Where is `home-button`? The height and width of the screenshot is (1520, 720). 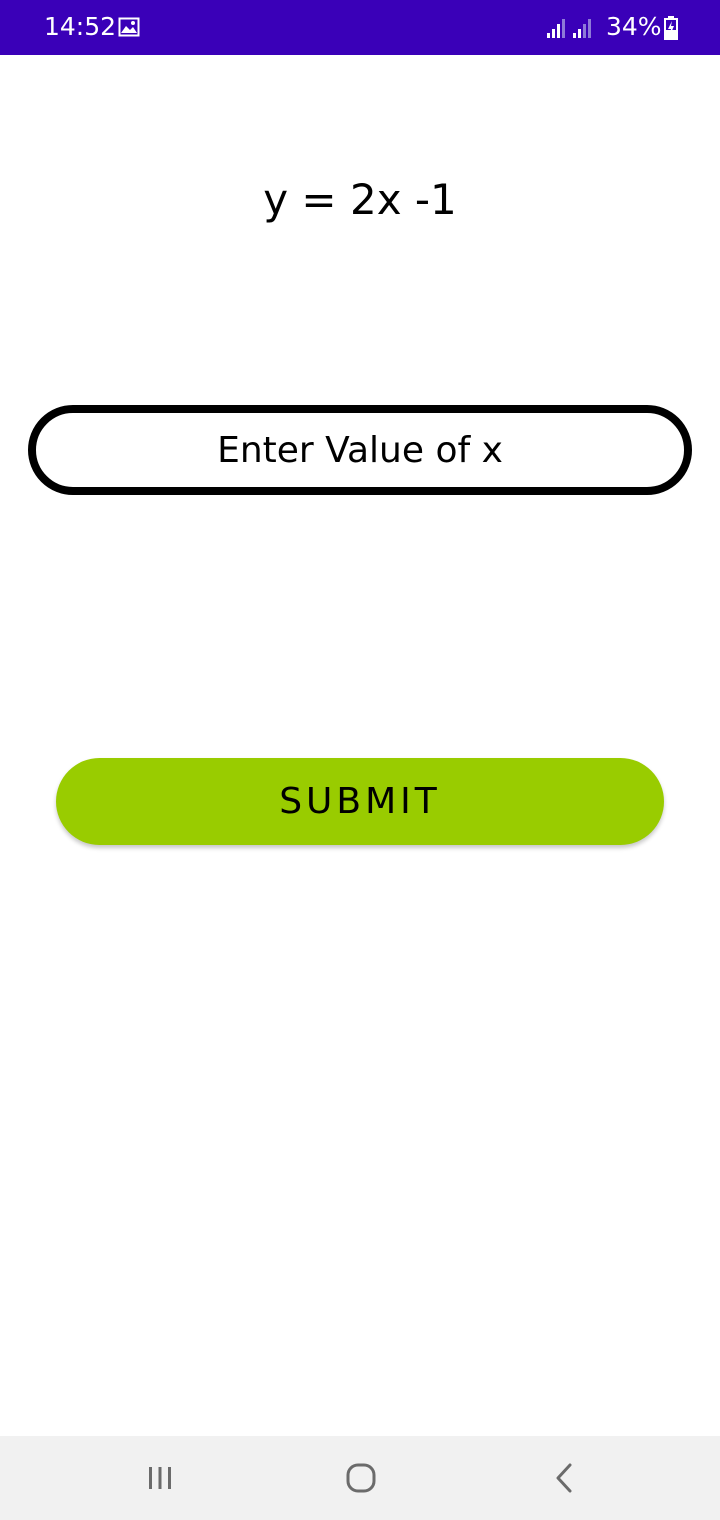
home-button is located at coordinates (361, 1478).